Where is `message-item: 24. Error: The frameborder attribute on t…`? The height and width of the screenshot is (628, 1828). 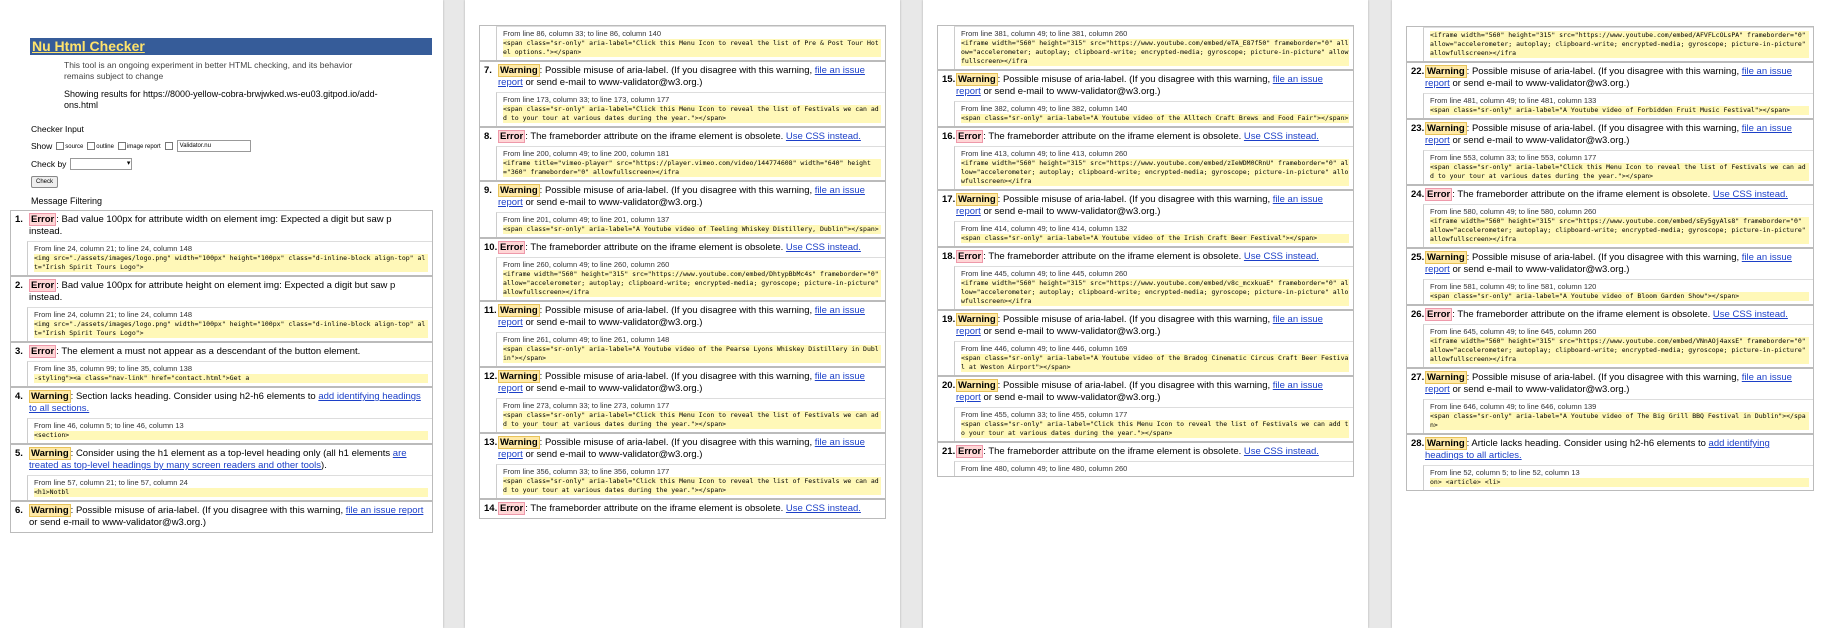
message-item: 24. Error: The frameborder attribute on t… is located at coordinates (1610, 216).